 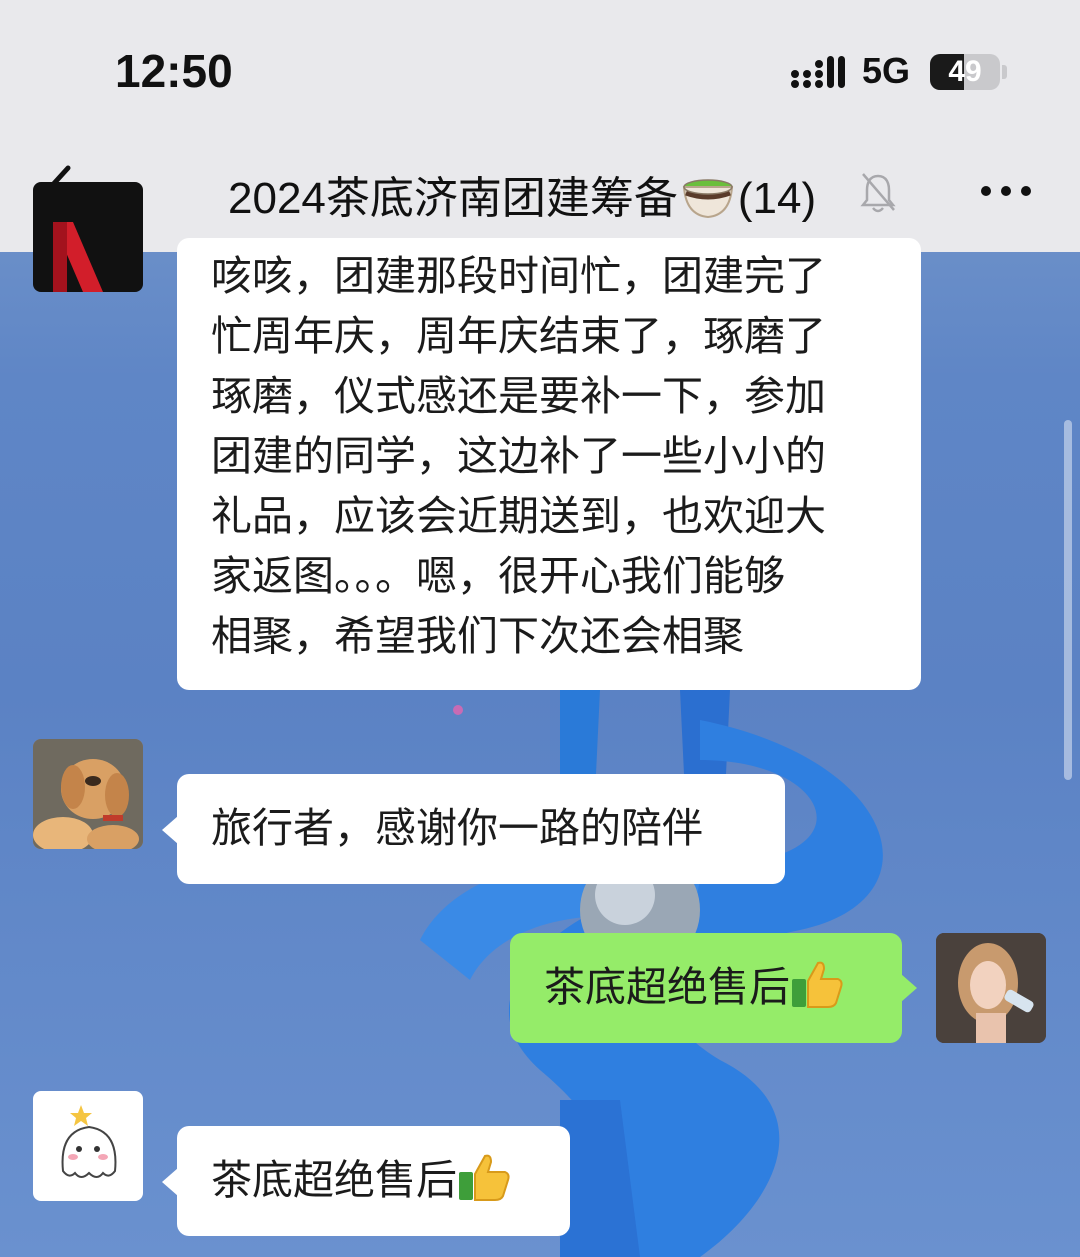 What do you see at coordinates (991, 988) in the screenshot?
I see `avatar-woman` at bounding box center [991, 988].